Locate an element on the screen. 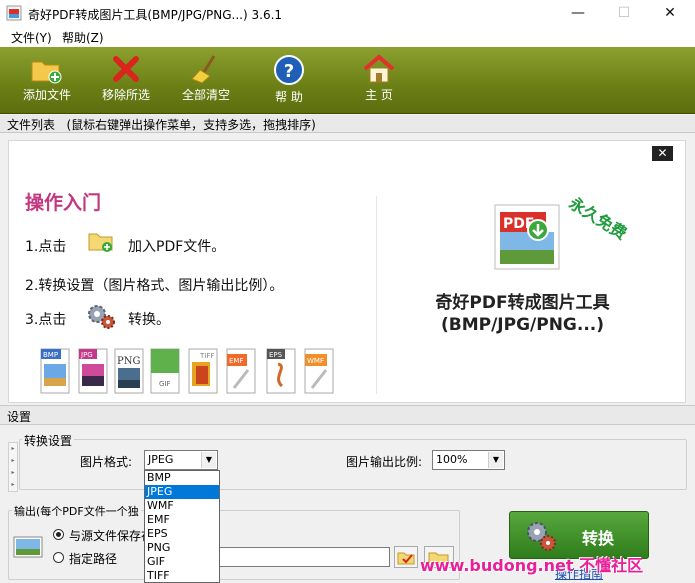 The width and height of the screenshot is (695, 583). help-button: ? 帮 助 is located at coordinates (289, 80).